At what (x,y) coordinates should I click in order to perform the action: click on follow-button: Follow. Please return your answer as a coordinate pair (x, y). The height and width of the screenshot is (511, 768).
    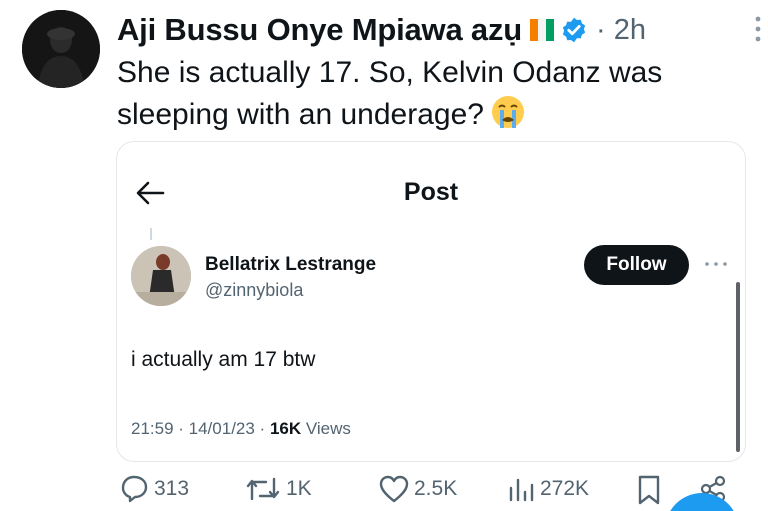
    Looking at the image, I should click on (636, 265).